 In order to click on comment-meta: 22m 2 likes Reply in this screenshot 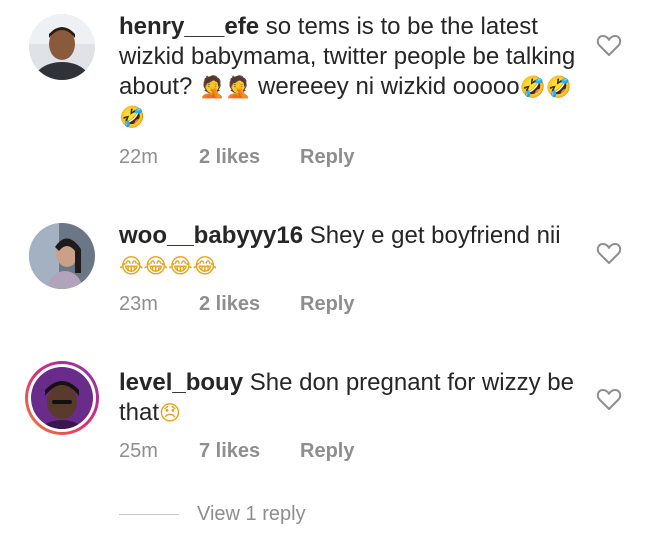, I will do `click(236, 157)`.